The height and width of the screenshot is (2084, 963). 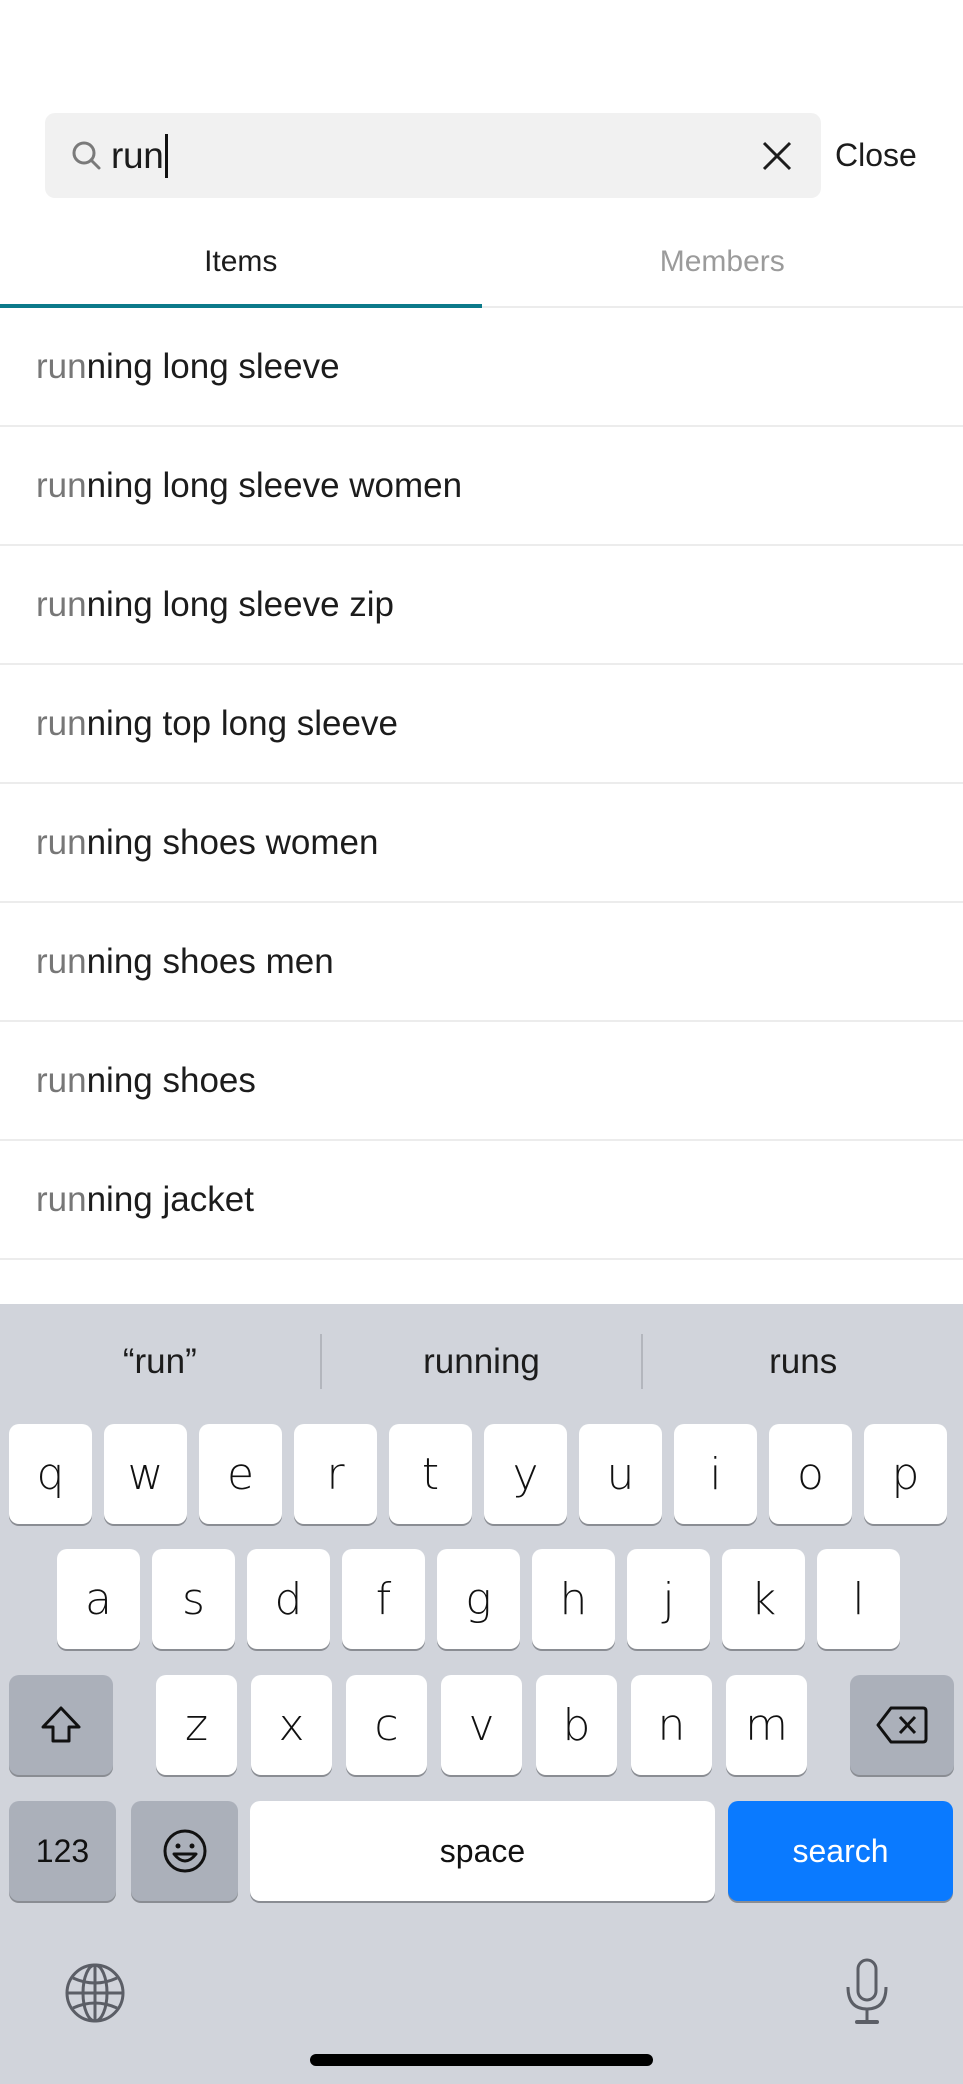 I want to click on globe-icon, so click(x=95, y=1993).